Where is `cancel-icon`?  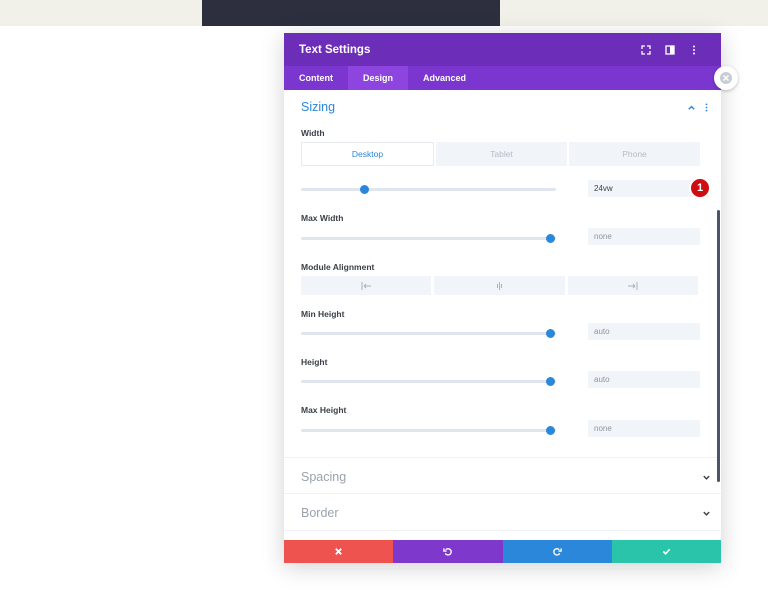 cancel-icon is located at coordinates (338, 551).